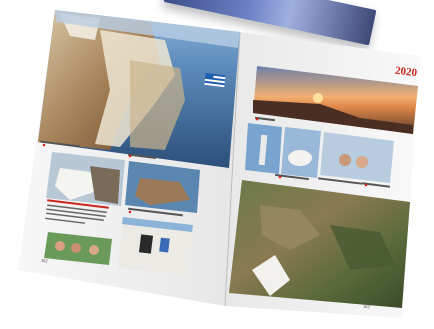 This screenshot has height=329, width=434. Describe the element at coordinates (366, 306) in the screenshot. I see `right-page-number: 163` at that location.